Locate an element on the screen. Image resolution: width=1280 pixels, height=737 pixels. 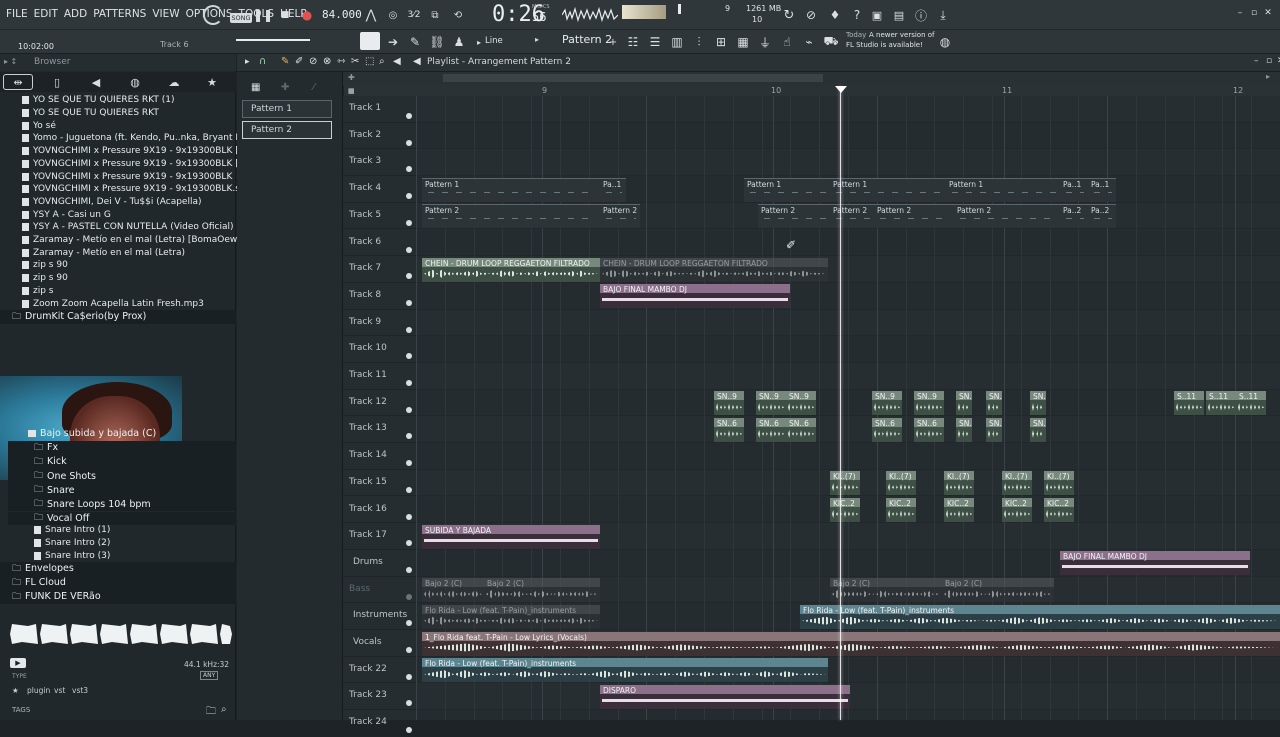
current-project-tab-icon: ▯ is located at coordinates (57, 82).